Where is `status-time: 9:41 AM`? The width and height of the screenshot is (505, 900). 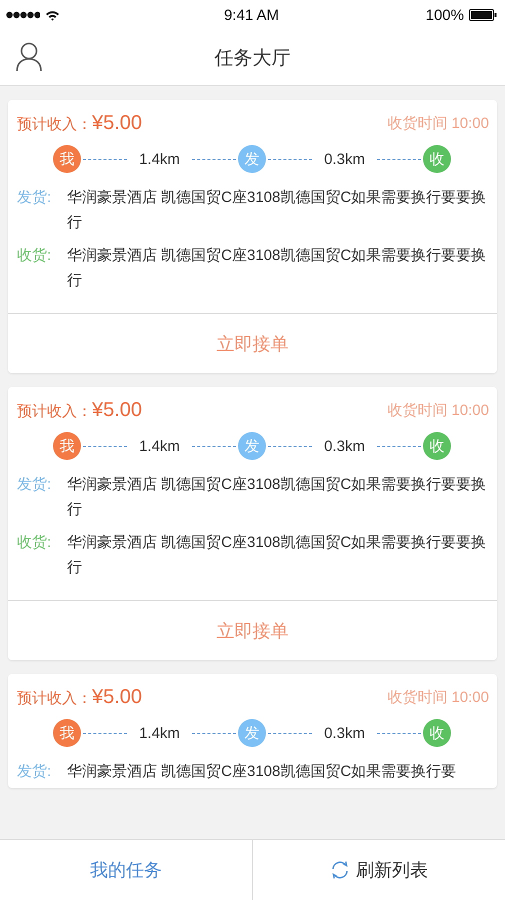 status-time: 9:41 AM is located at coordinates (252, 15).